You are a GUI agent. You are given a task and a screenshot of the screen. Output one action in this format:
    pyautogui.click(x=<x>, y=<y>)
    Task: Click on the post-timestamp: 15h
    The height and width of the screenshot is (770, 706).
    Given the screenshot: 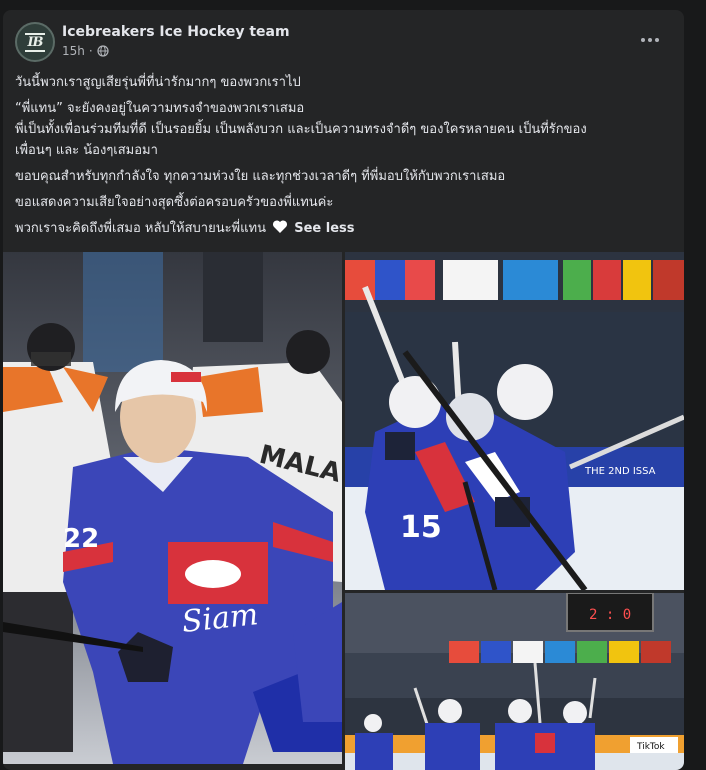 What is the action you would take?
    pyautogui.click(x=73, y=51)
    